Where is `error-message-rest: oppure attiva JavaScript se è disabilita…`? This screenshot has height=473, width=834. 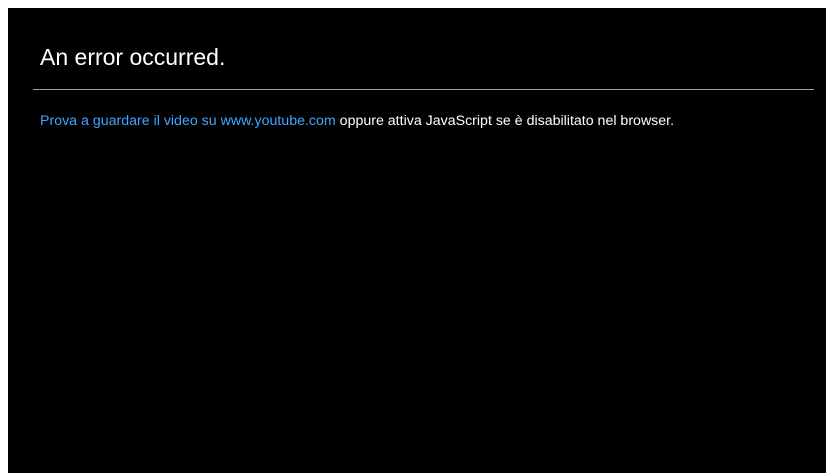 error-message-rest: oppure attiva JavaScript se è disabilita… is located at coordinates (505, 121).